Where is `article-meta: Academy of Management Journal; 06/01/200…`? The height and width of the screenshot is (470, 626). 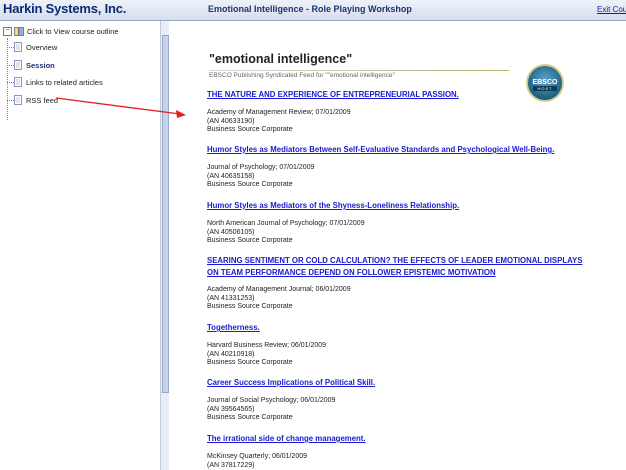 article-meta: Academy of Management Journal; 06/01/200… is located at coordinates (279, 299).